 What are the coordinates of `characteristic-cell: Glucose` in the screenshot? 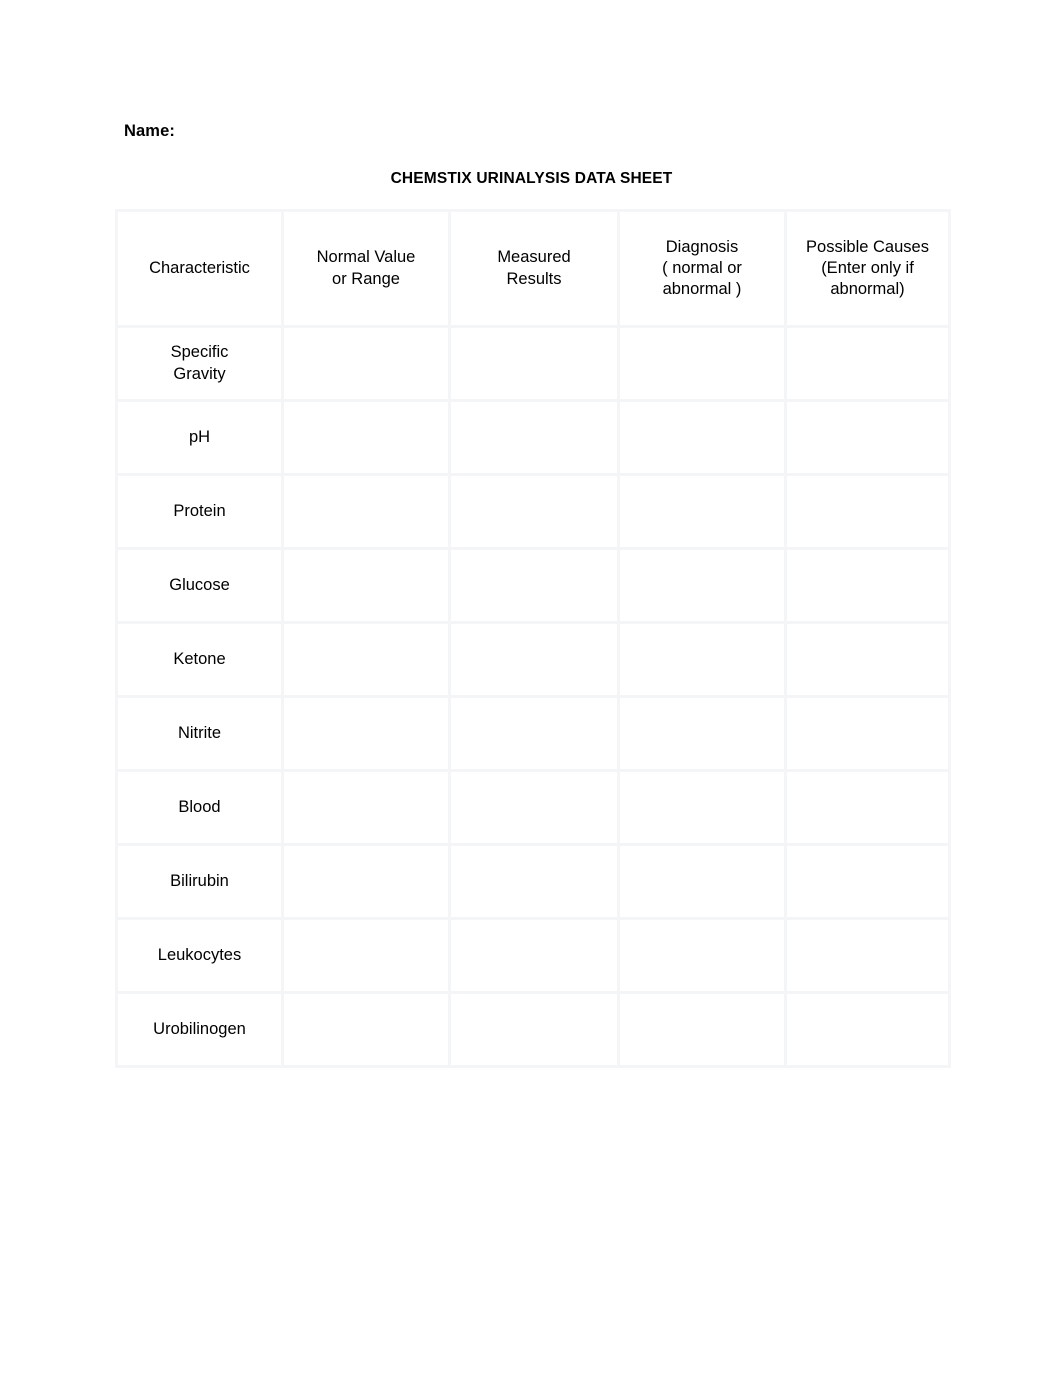 It's located at (199, 585).